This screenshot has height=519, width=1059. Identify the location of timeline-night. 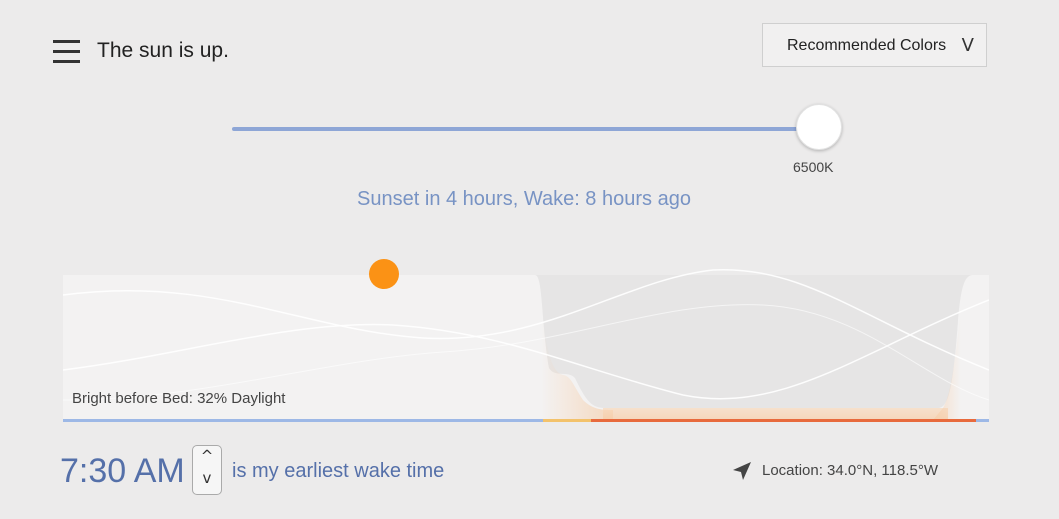
(783, 420).